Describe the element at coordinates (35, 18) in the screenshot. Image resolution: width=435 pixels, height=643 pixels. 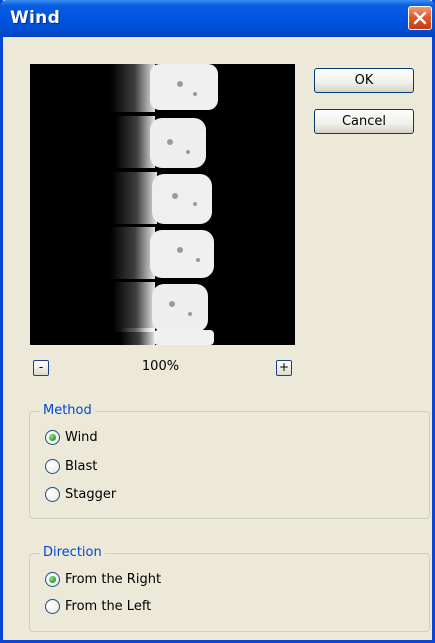
I see `window-title: Wind` at that location.